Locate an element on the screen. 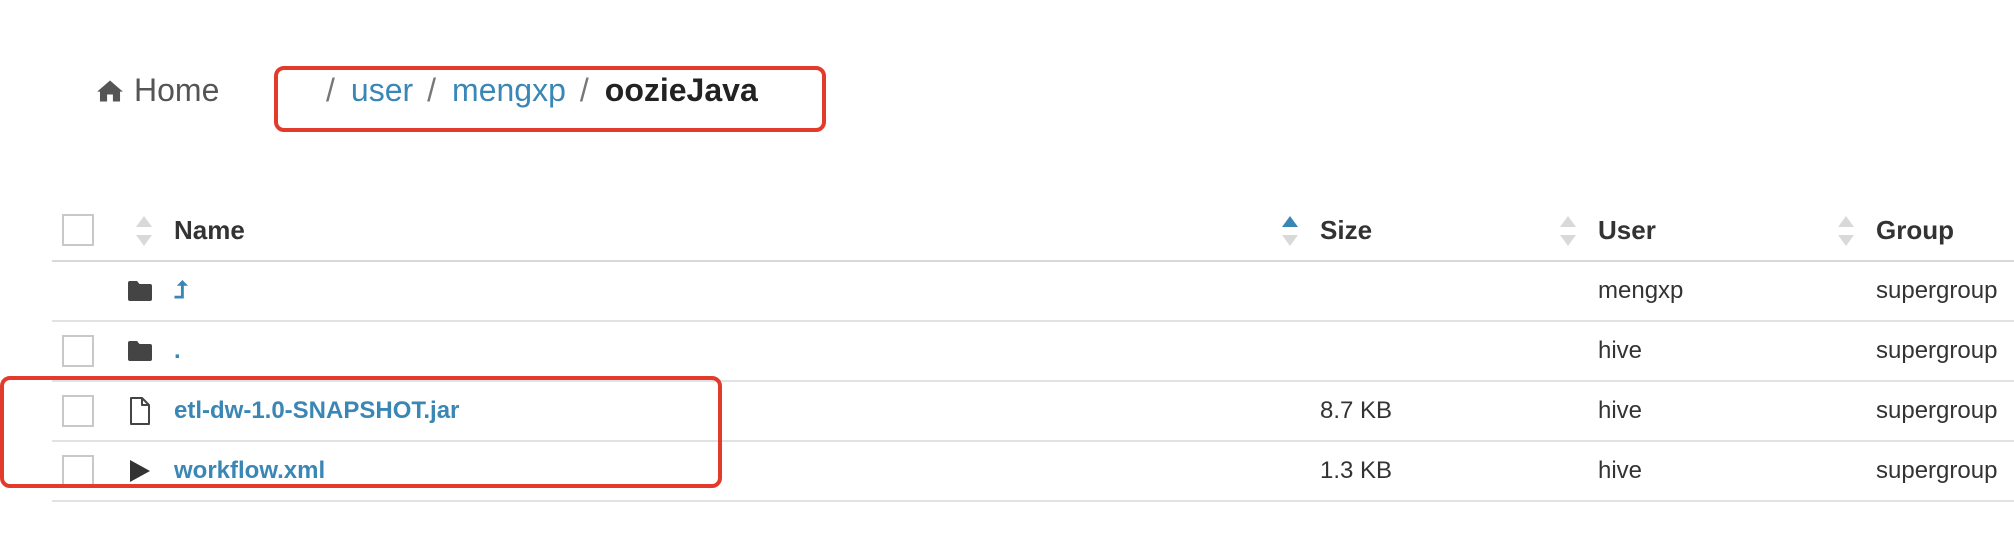 Image resolution: width=2014 pixels, height=548 pixels. breadcrumb-home-label: Home is located at coordinates (177, 90).